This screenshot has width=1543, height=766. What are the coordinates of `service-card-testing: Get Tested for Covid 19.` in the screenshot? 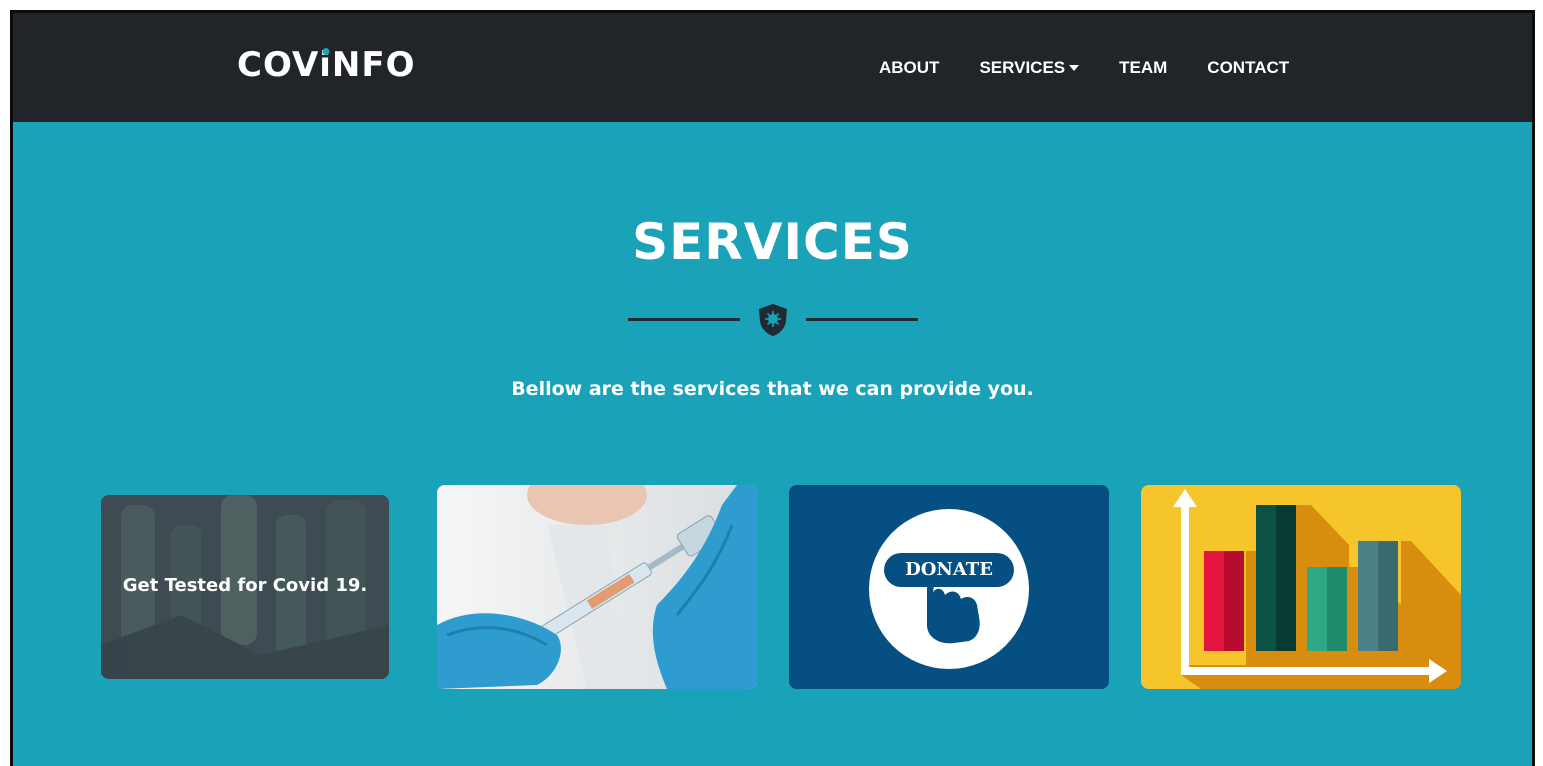 It's located at (245, 587).